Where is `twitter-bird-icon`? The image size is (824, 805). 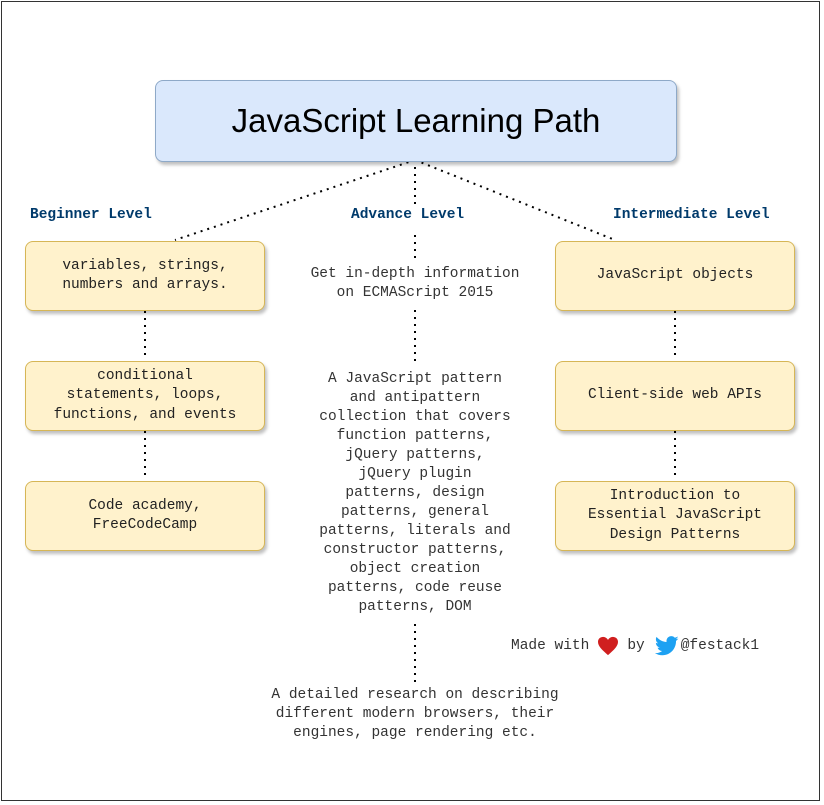
twitter-bird-icon is located at coordinates (666, 646).